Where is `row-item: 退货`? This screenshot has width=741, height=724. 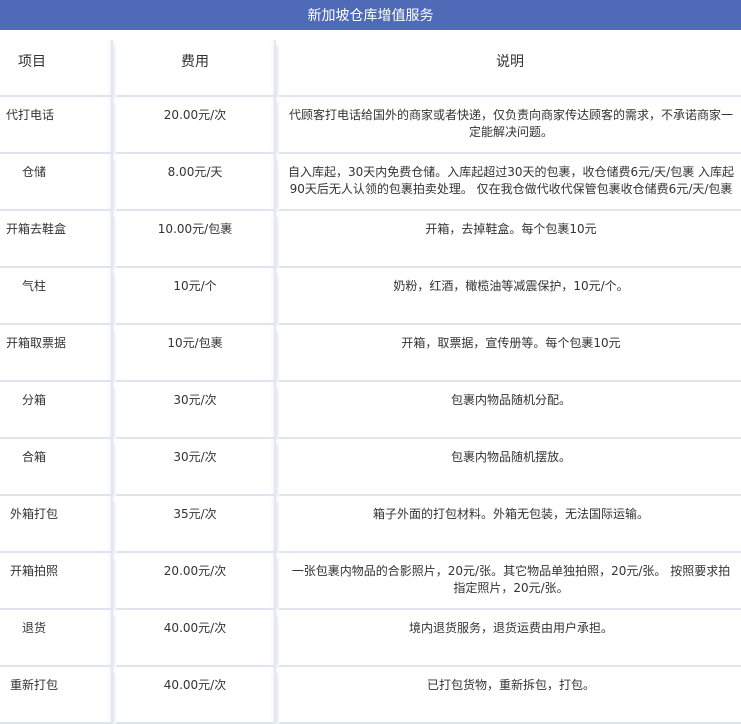 row-item: 退货 is located at coordinates (56, 638).